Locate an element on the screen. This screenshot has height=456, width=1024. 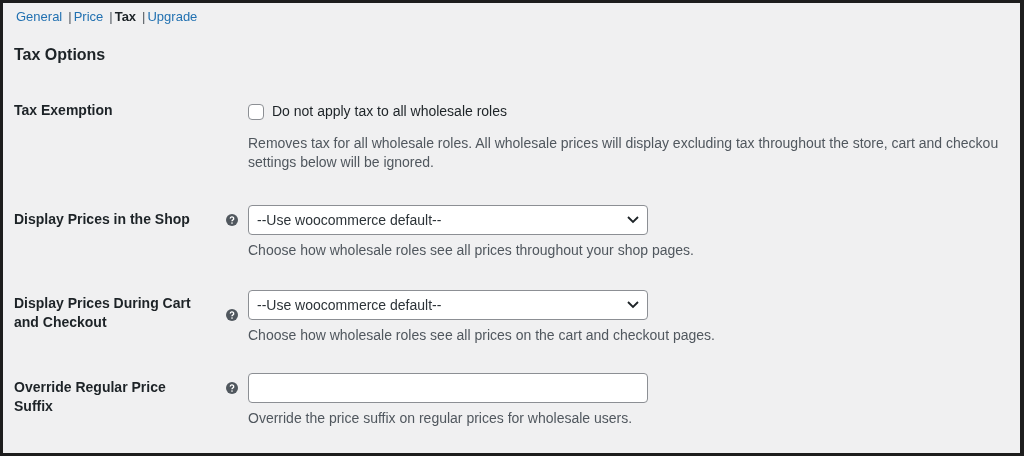
tab-link: Tax is located at coordinates (125, 17).